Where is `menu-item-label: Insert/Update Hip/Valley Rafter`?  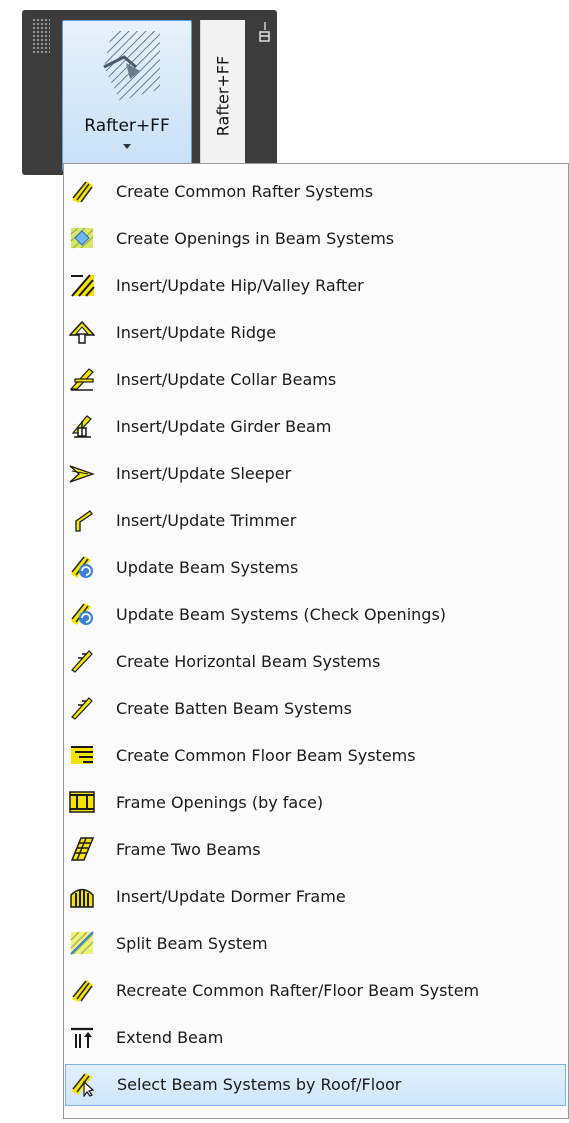 menu-item-label: Insert/Update Hip/Valley Rafter is located at coordinates (240, 285).